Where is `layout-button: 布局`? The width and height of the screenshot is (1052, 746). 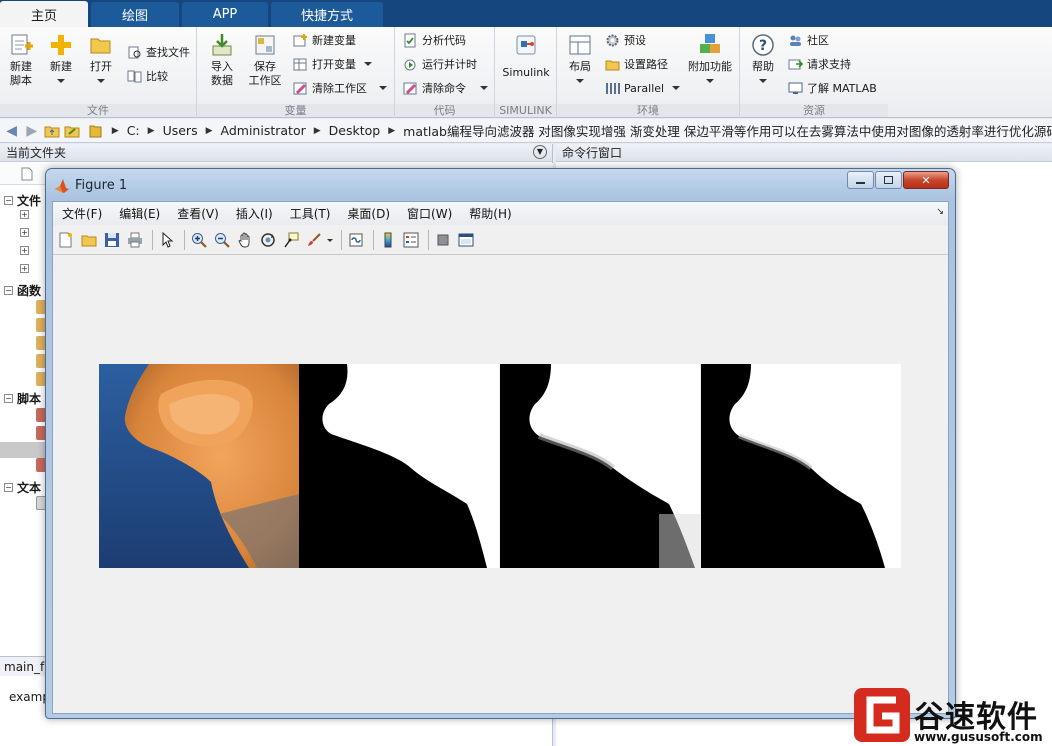 layout-button: 布局 is located at coordinates (580, 57).